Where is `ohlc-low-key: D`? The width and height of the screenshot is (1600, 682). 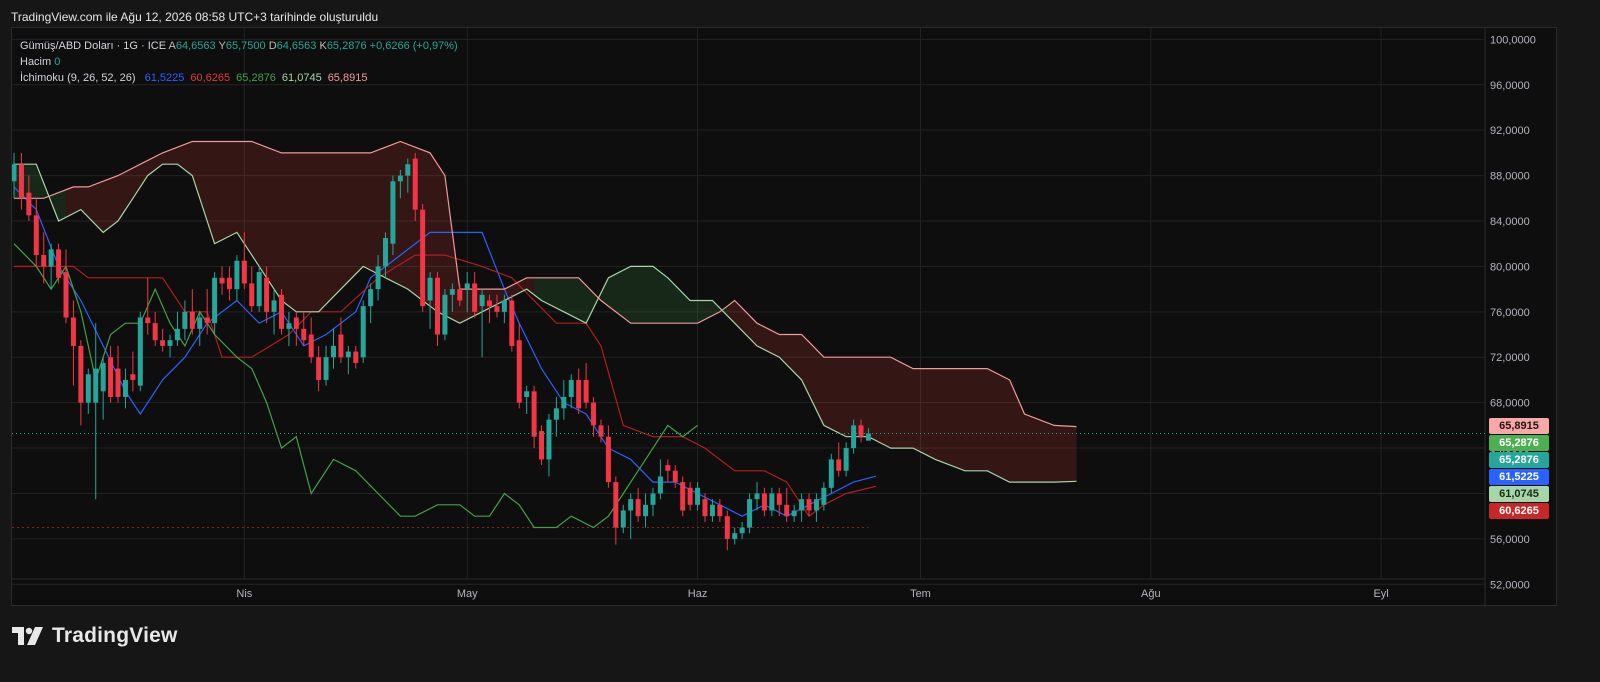 ohlc-low-key: D is located at coordinates (272, 46).